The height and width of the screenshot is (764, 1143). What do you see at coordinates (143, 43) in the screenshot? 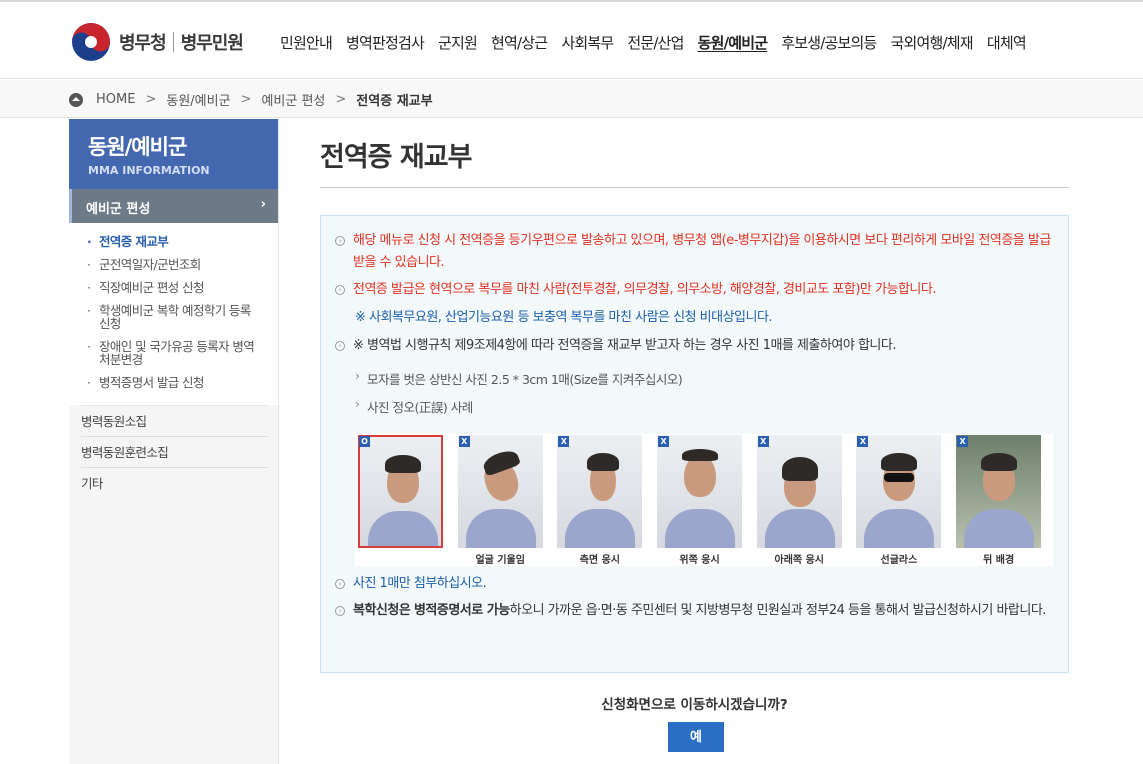
I see `logo-text: 병무청` at bounding box center [143, 43].